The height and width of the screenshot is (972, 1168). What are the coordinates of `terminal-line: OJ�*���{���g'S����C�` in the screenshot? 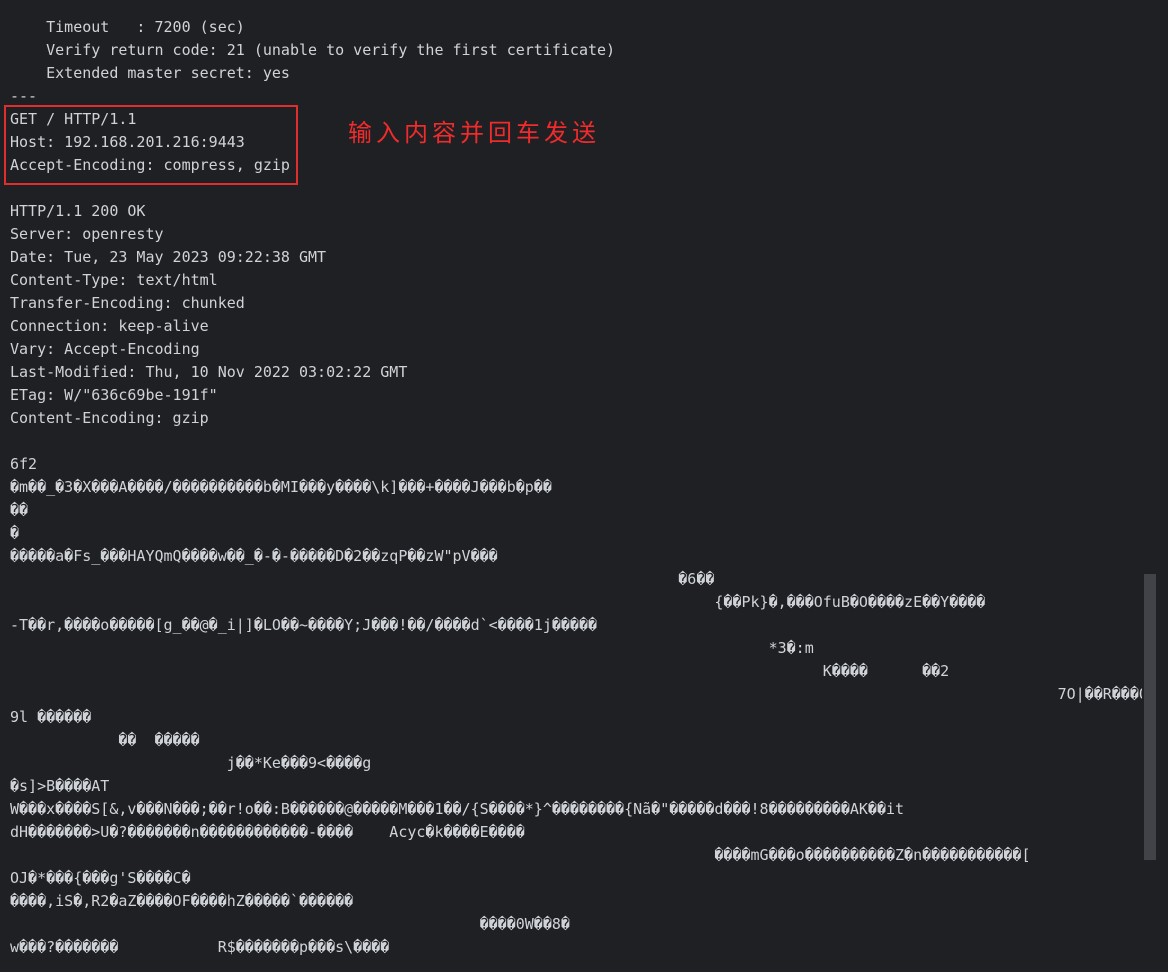 It's located at (100, 878).